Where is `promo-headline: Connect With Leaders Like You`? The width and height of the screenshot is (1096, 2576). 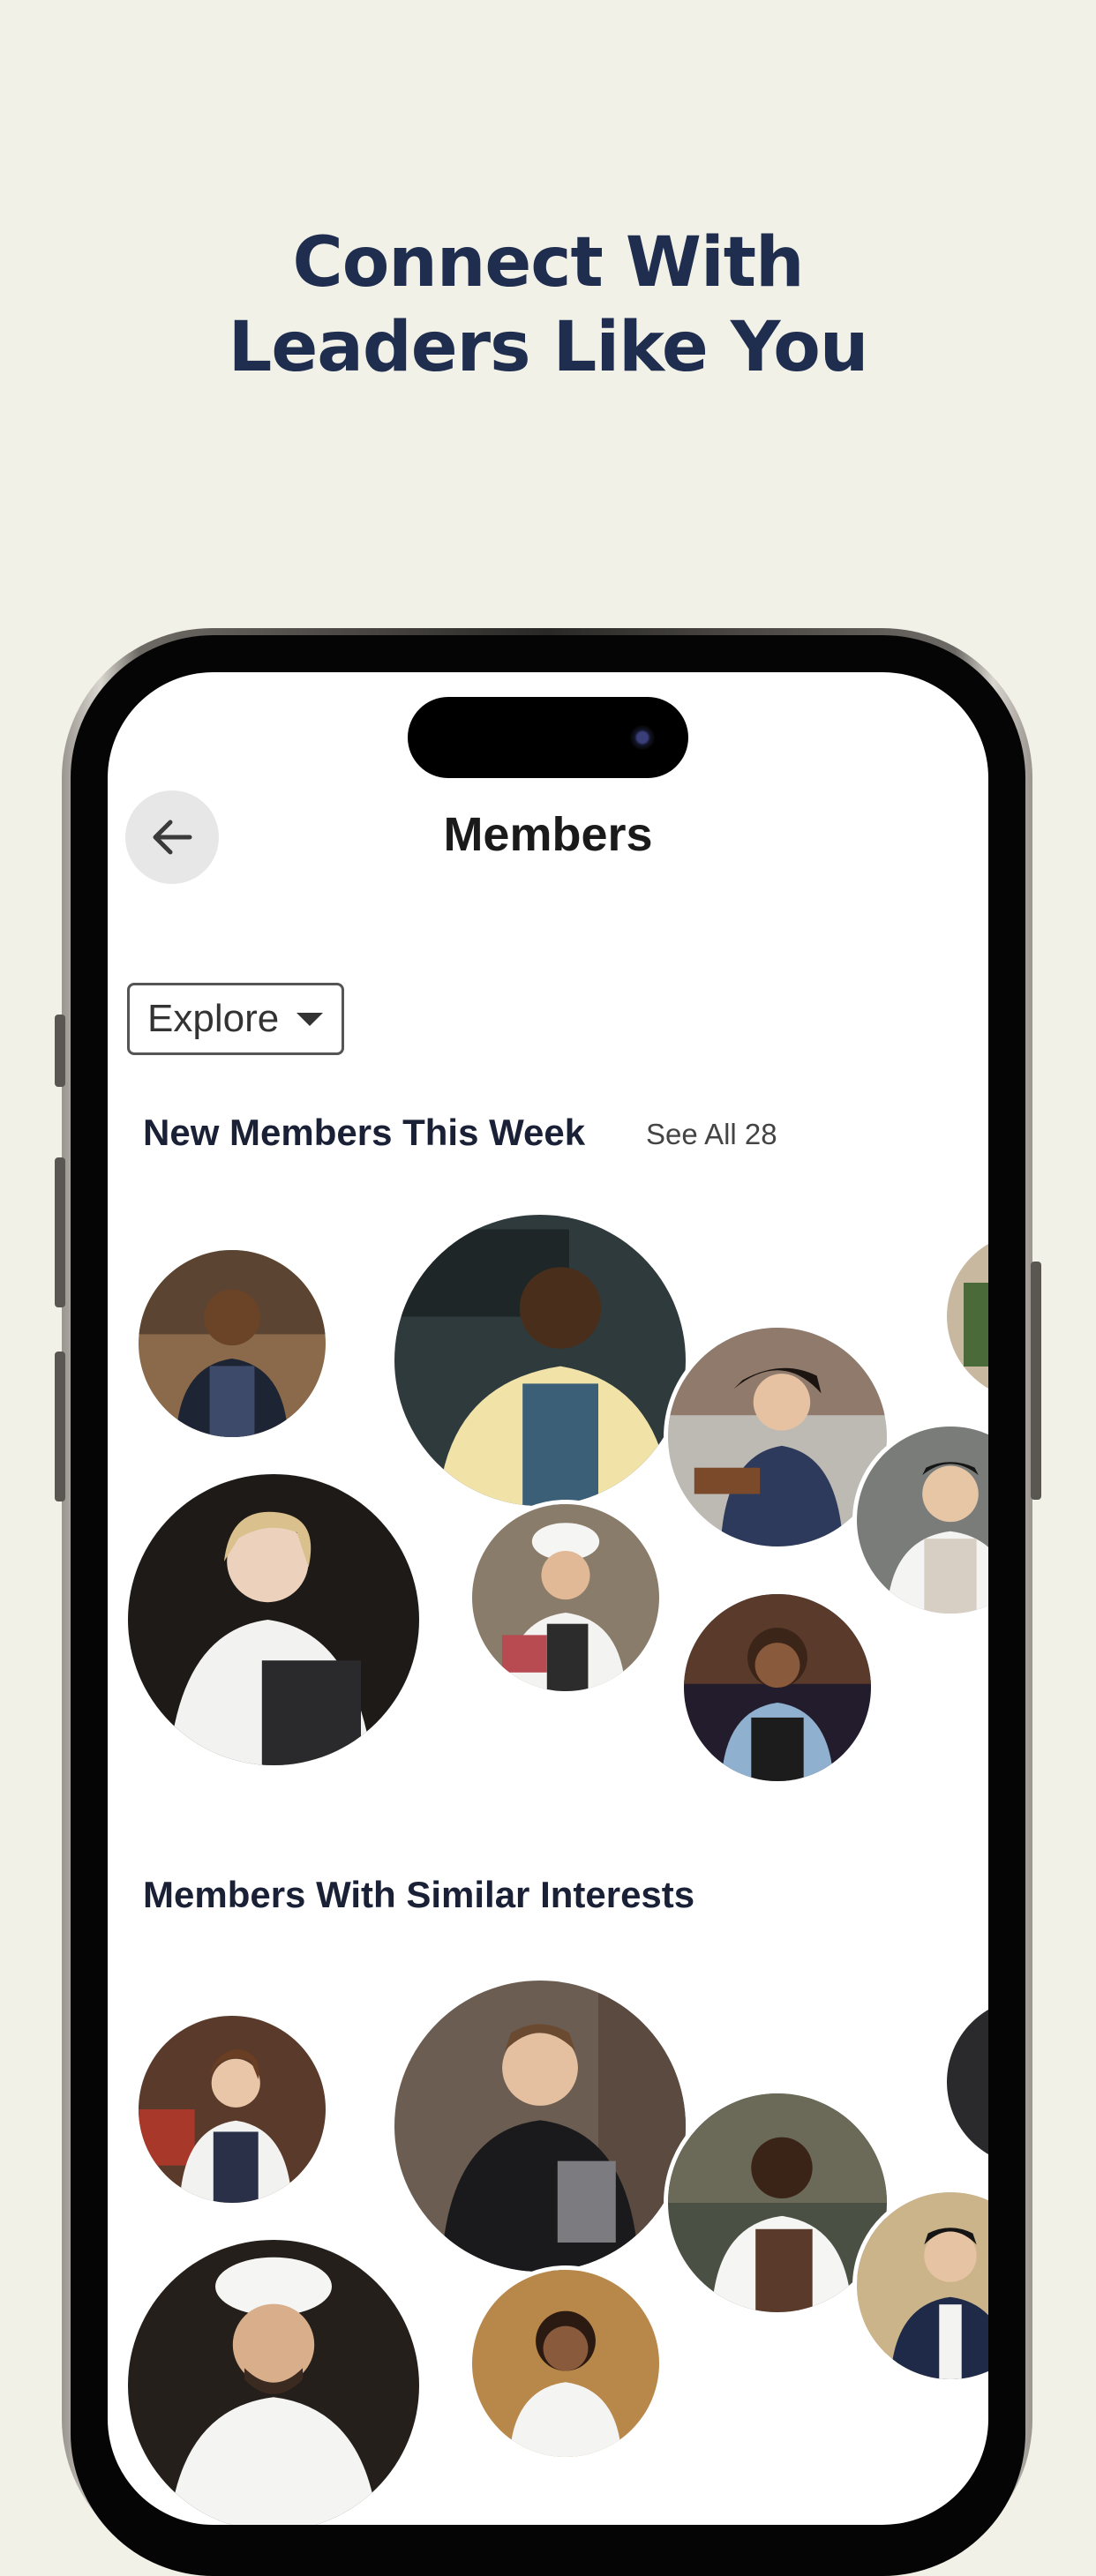 promo-headline: Connect With Leaders Like You is located at coordinates (548, 306).